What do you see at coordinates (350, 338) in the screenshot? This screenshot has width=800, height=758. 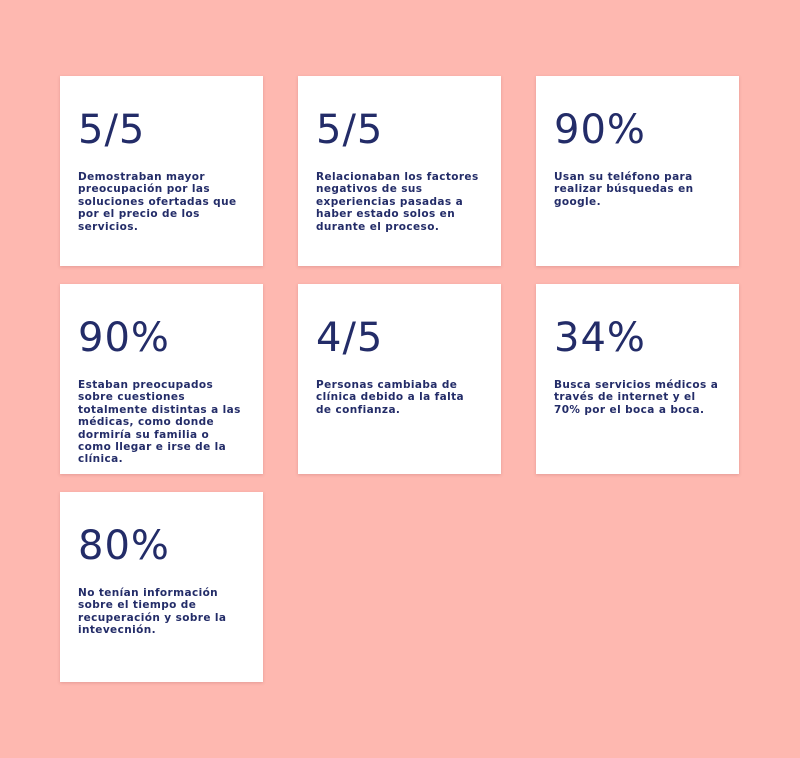 I see `stat-value: 4/5` at bounding box center [350, 338].